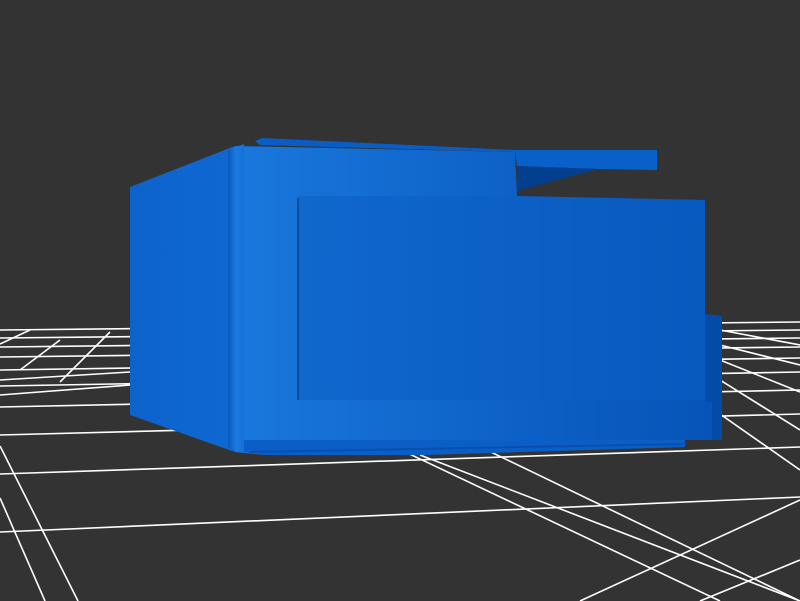 The height and width of the screenshot is (601, 800). What do you see at coordinates (182, 299) in the screenshot?
I see `box-left-face` at bounding box center [182, 299].